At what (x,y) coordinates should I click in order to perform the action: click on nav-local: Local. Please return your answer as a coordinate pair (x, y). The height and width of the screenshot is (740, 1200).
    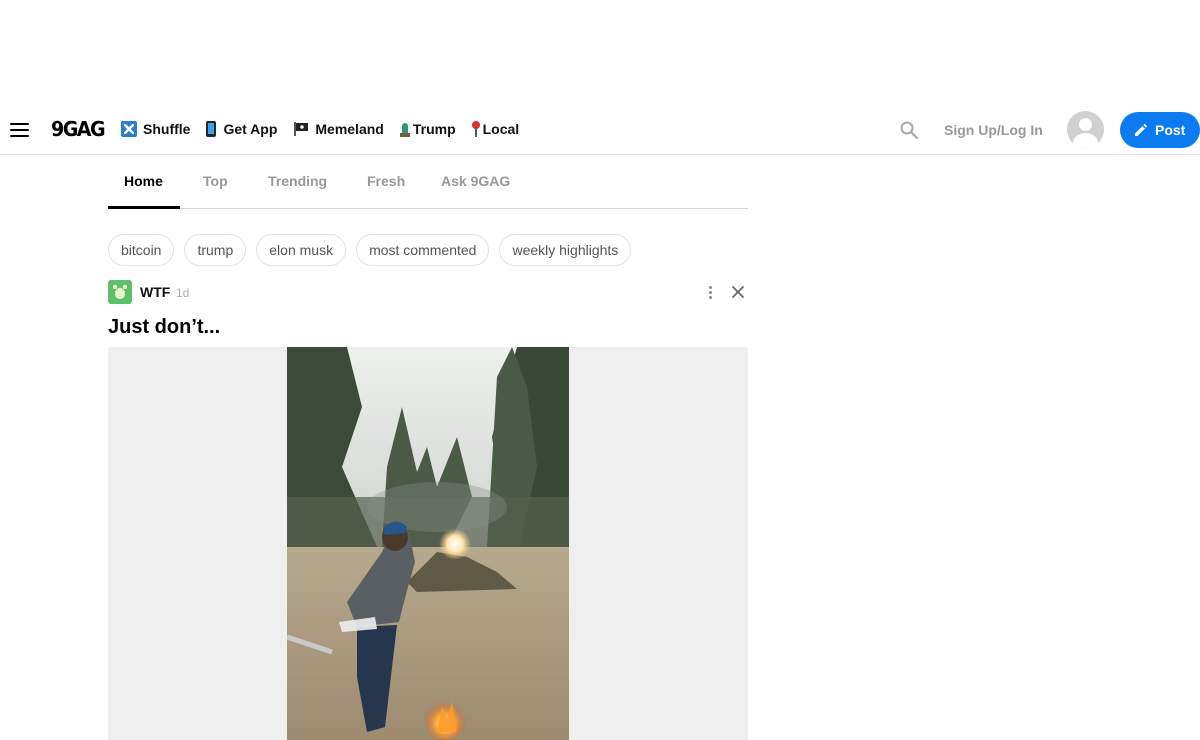
    Looking at the image, I should click on (495, 129).